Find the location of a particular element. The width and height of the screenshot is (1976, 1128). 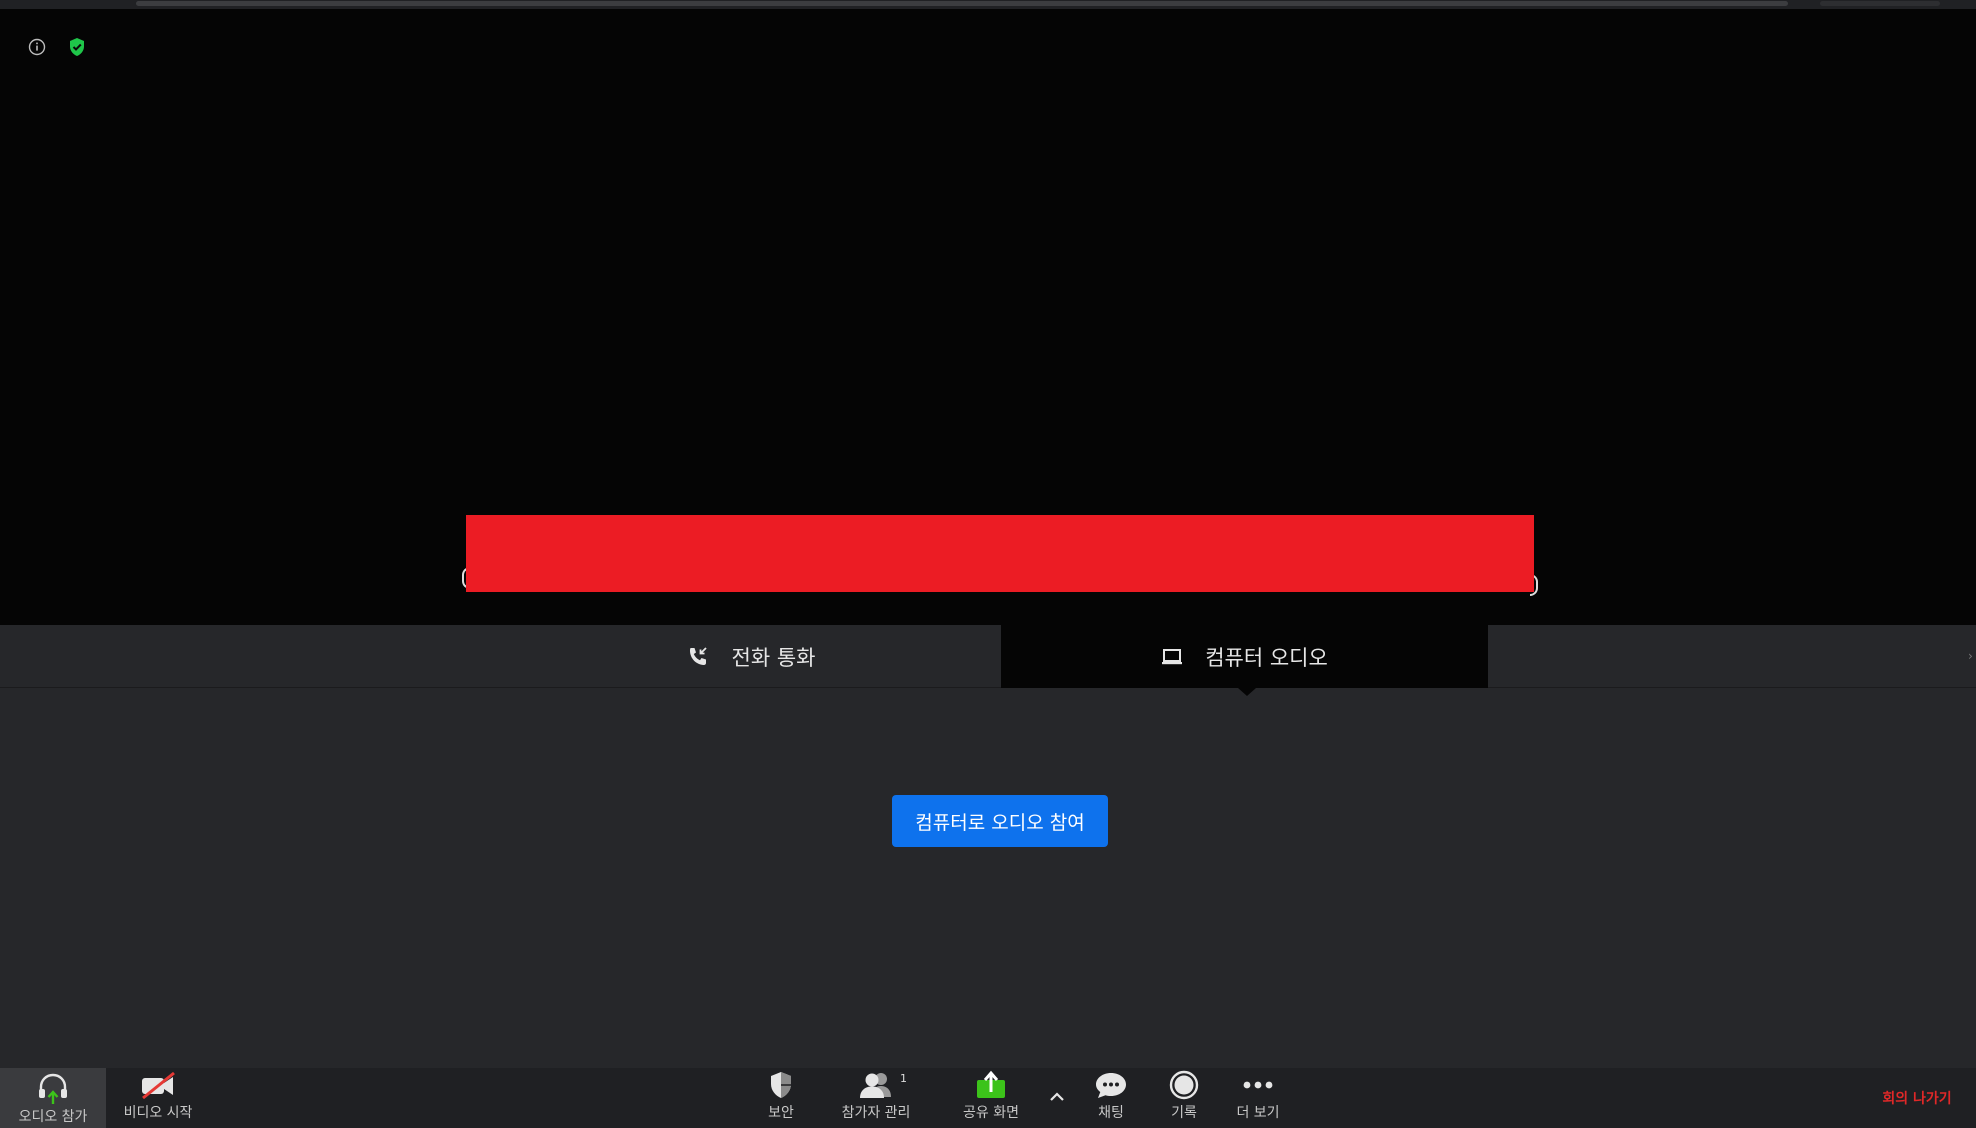

participants-button: 1 참가자 관리 is located at coordinates (876, 1098).